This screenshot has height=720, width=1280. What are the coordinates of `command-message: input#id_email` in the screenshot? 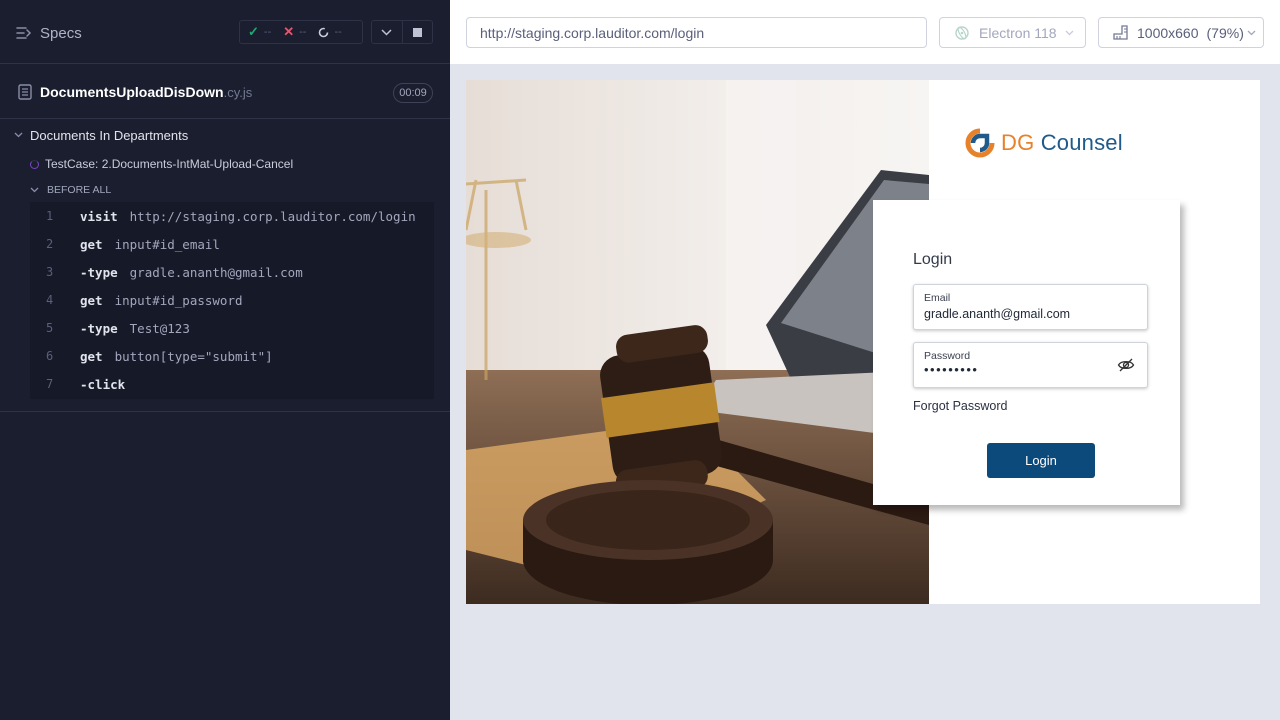 It's located at (167, 244).